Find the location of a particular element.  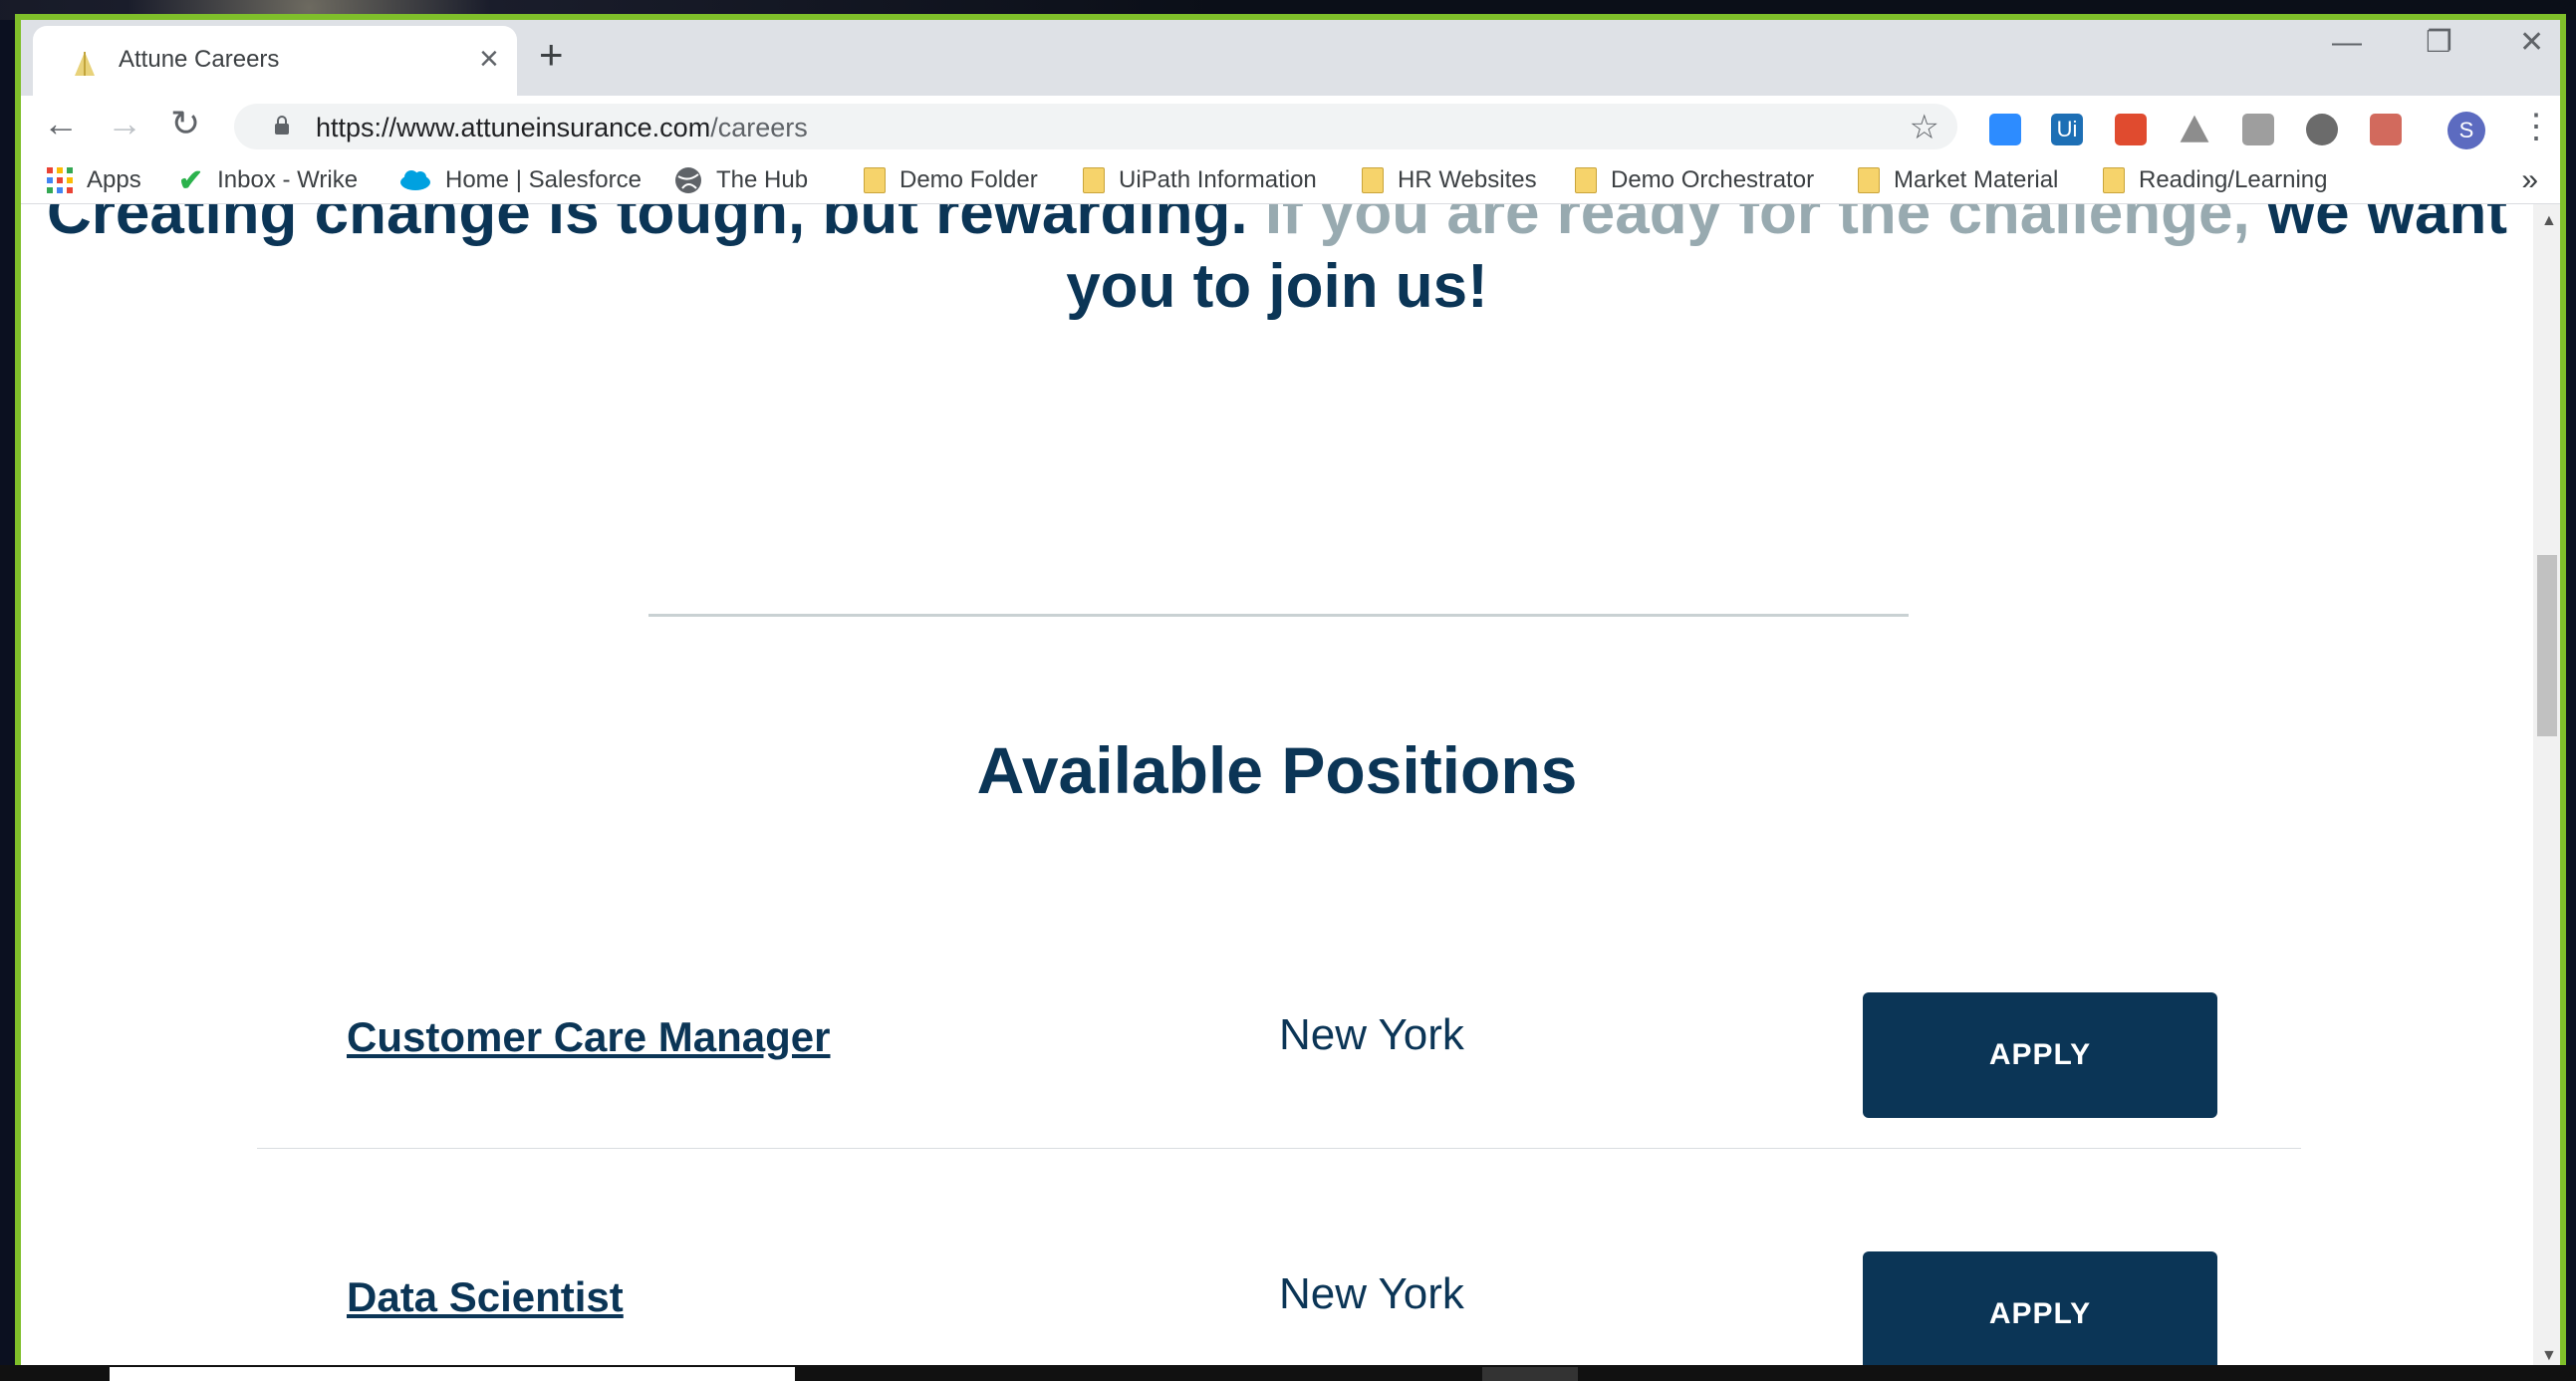

job-title-link: Customer Care Manager is located at coordinates (588, 1037).